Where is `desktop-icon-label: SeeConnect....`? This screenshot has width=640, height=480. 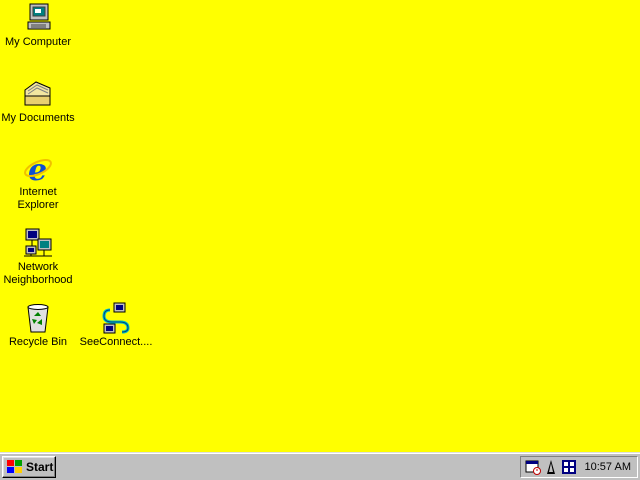 desktop-icon-label: SeeConnect.... is located at coordinates (116, 342).